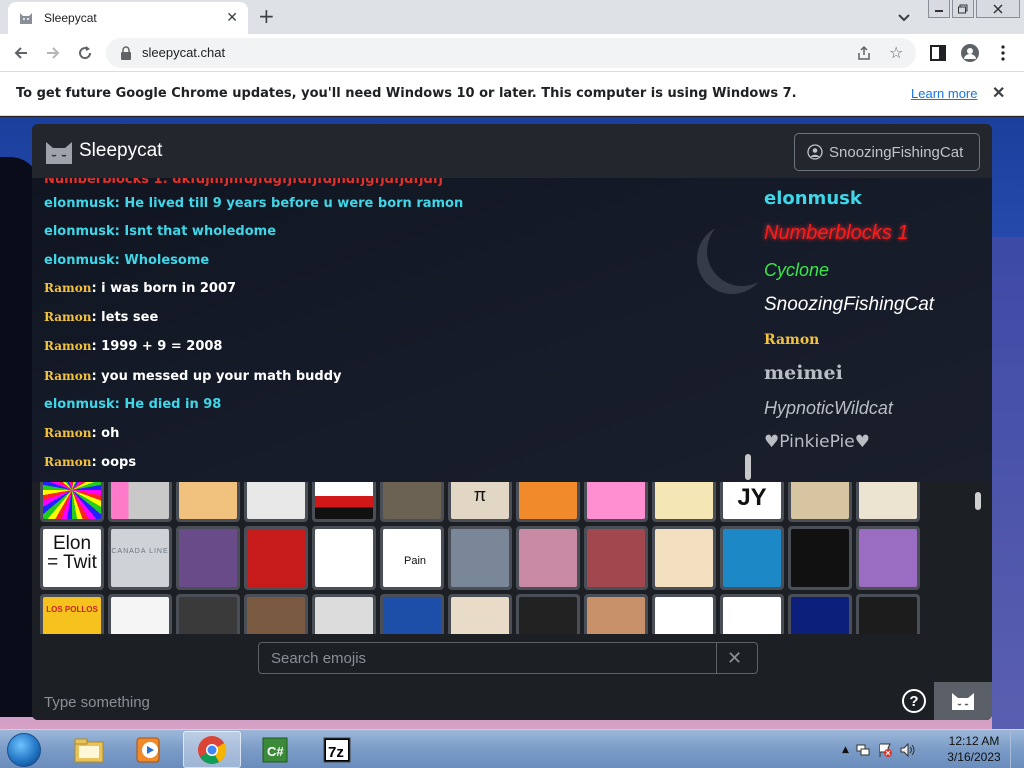 The width and height of the screenshot is (1024, 768). I want to click on taskbar-7zip: 7z, so click(337, 749).